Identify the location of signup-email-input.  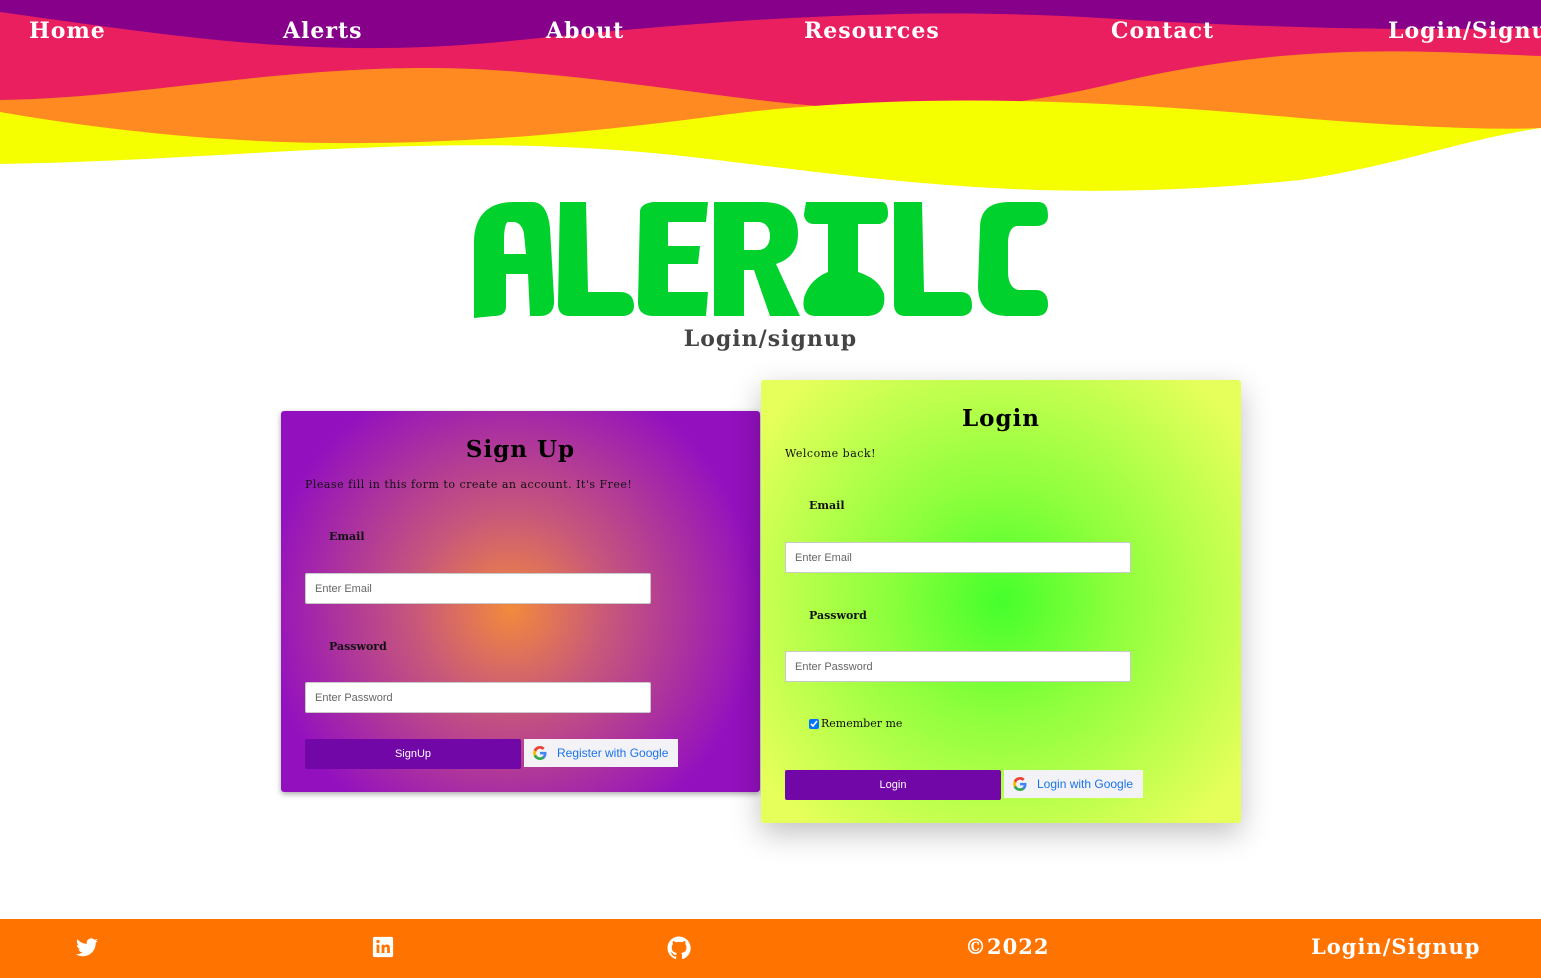
(478, 588).